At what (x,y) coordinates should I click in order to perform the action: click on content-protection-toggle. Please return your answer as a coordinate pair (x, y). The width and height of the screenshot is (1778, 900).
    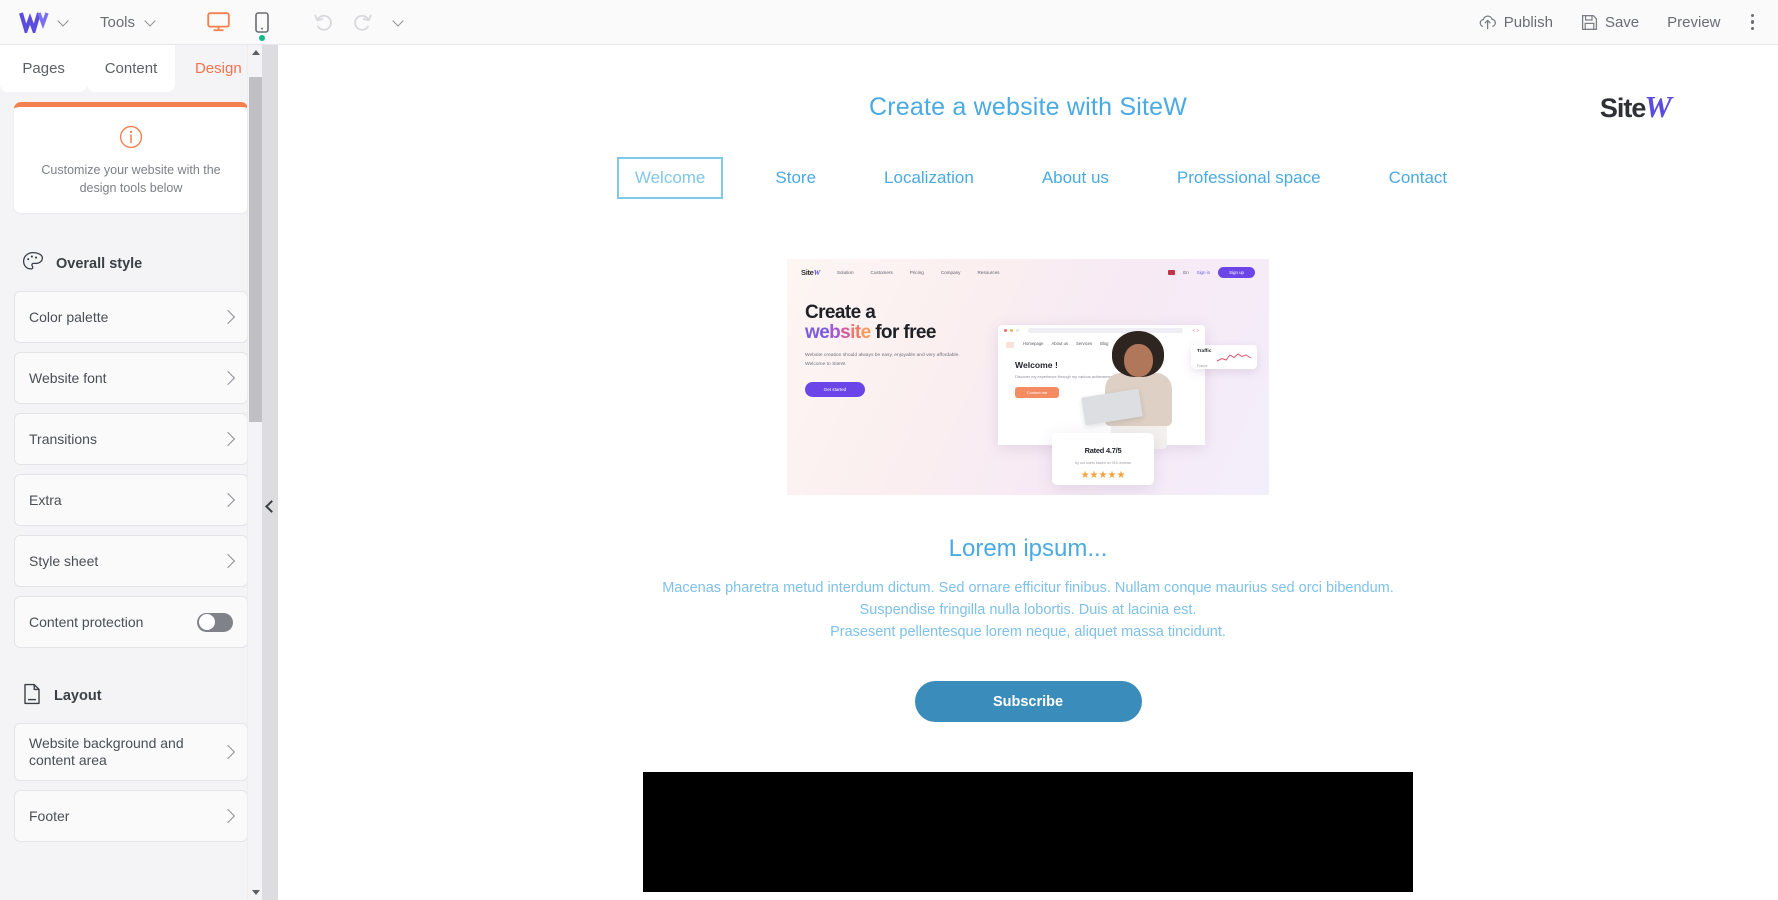
    Looking at the image, I should click on (215, 622).